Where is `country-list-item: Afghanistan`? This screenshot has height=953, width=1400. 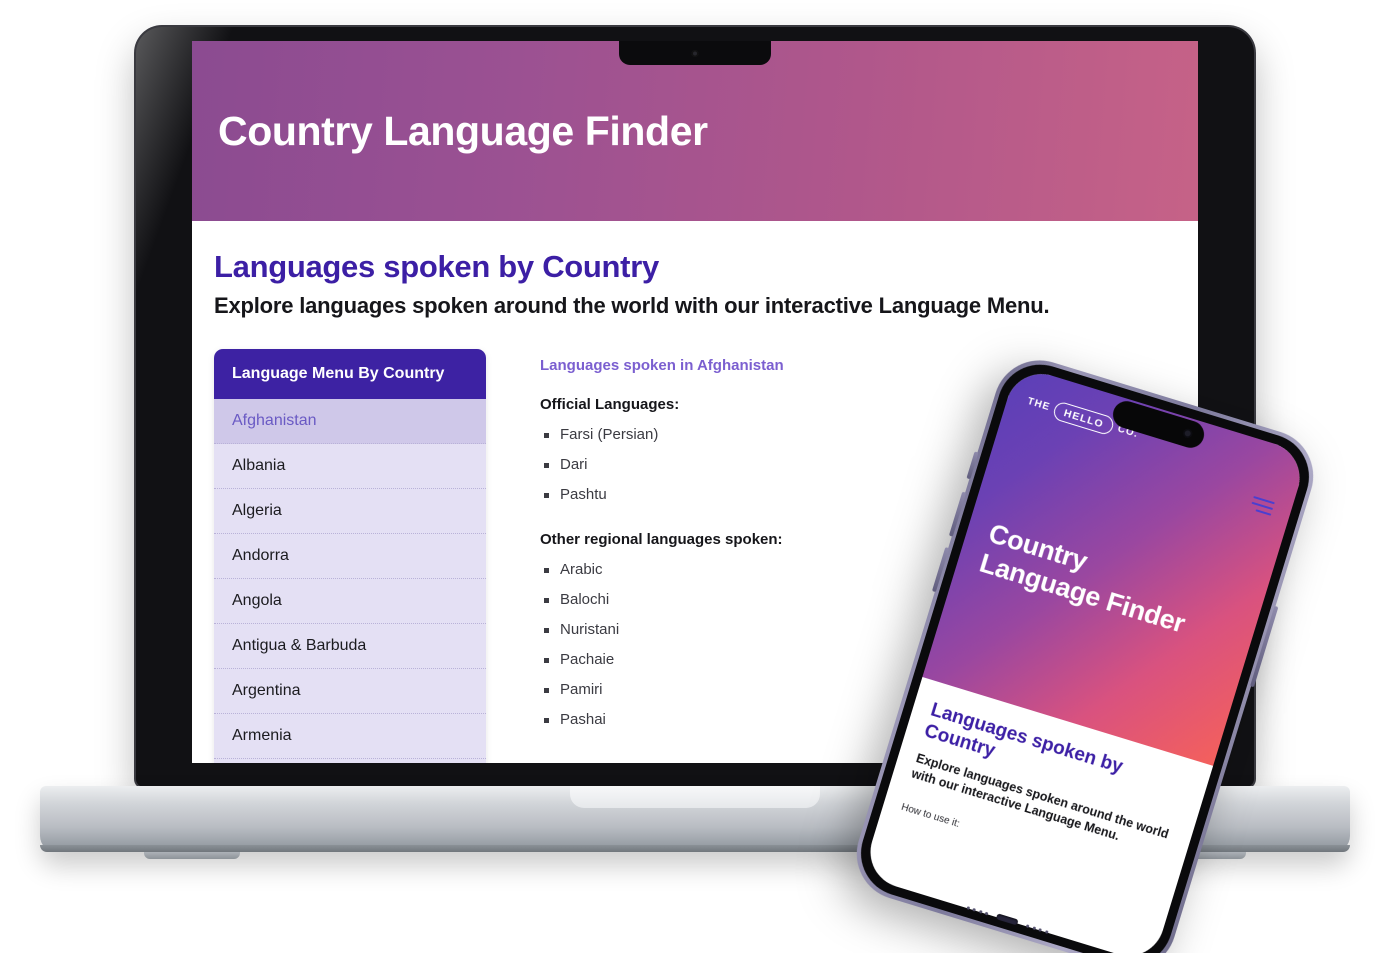
country-list-item: Afghanistan is located at coordinates (350, 421).